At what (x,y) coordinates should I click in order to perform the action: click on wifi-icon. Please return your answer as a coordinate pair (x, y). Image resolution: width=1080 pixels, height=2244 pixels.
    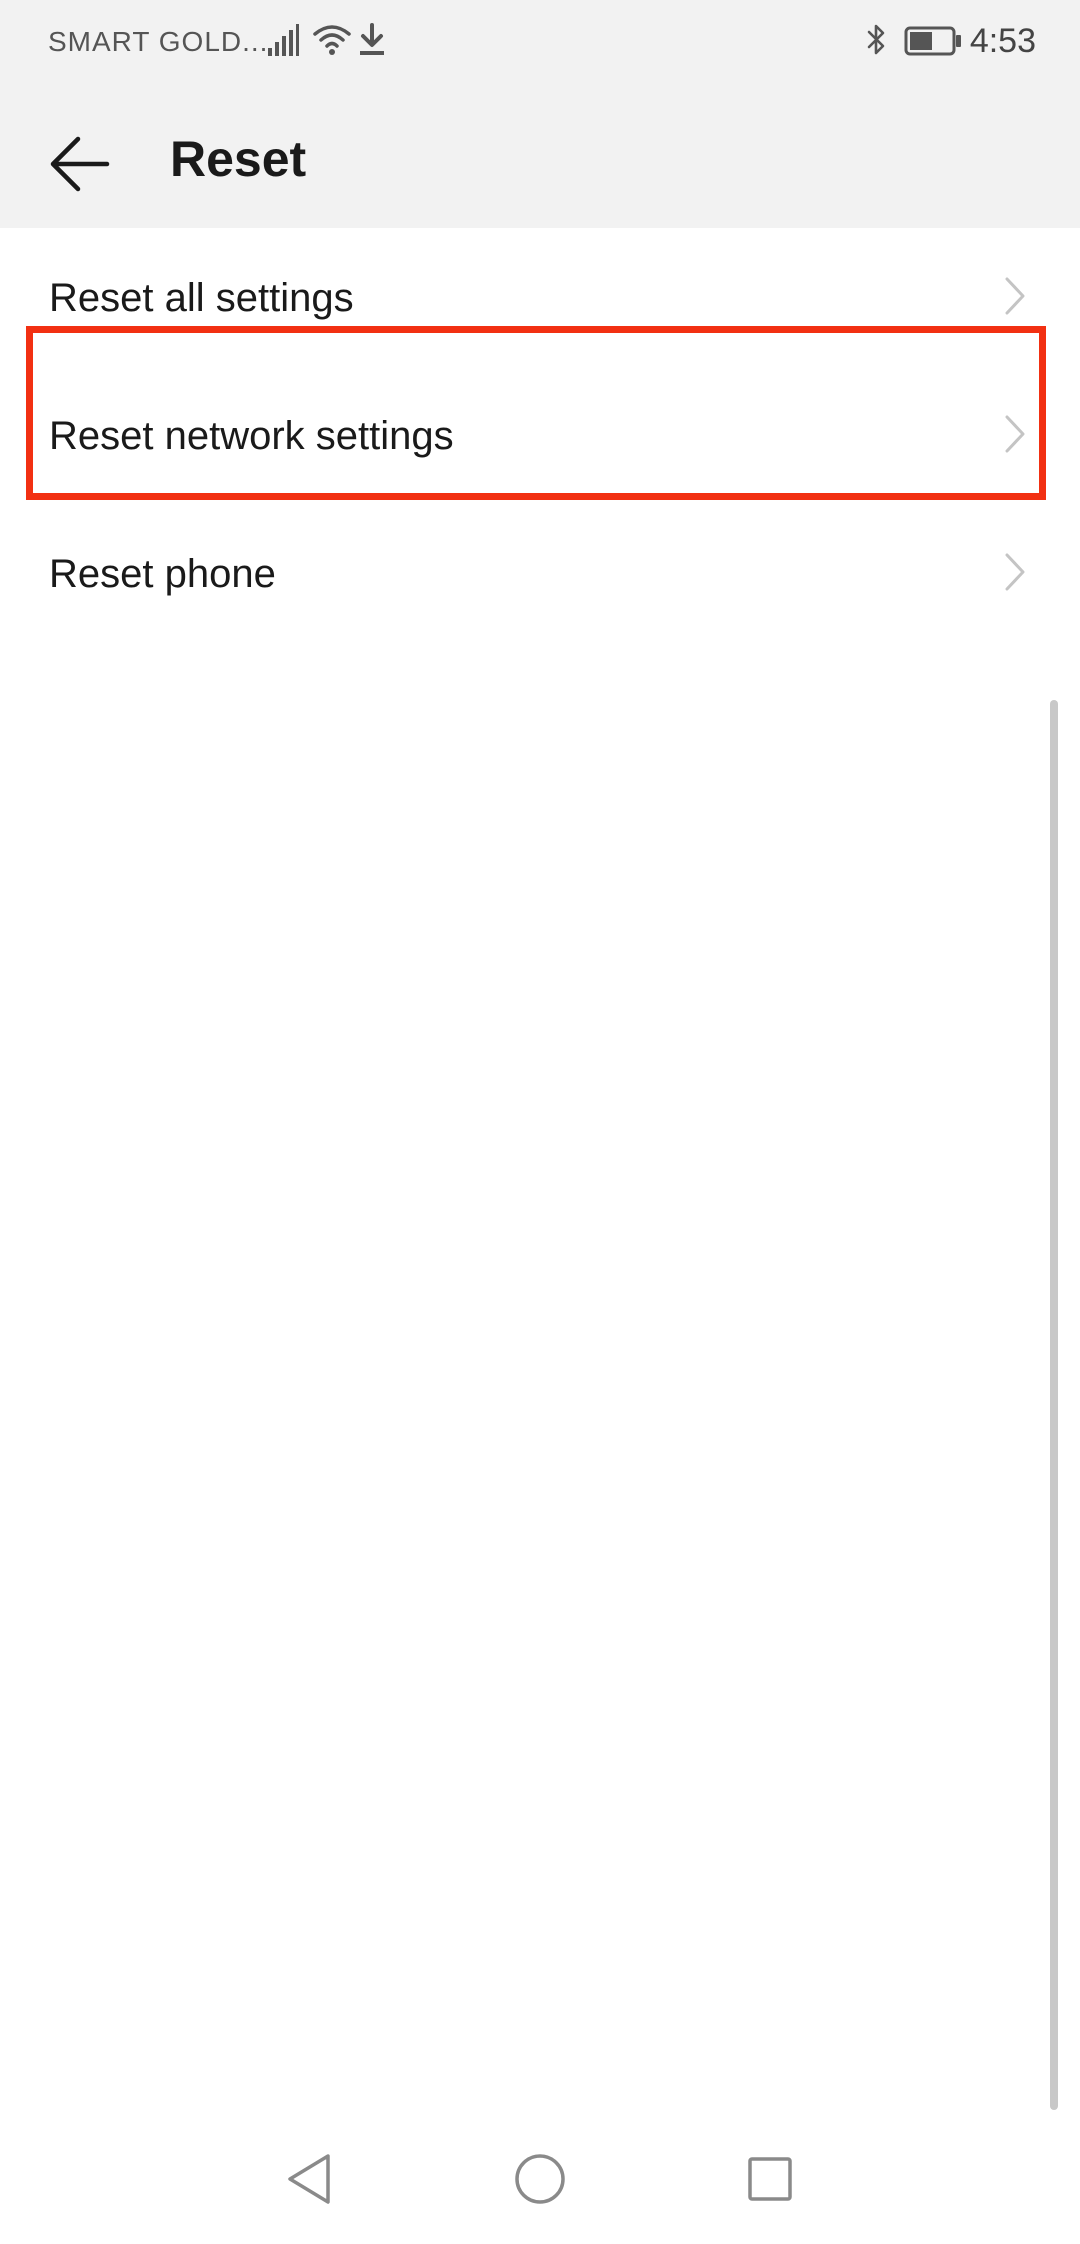
    Looking at the image, I should click on (332, 40).